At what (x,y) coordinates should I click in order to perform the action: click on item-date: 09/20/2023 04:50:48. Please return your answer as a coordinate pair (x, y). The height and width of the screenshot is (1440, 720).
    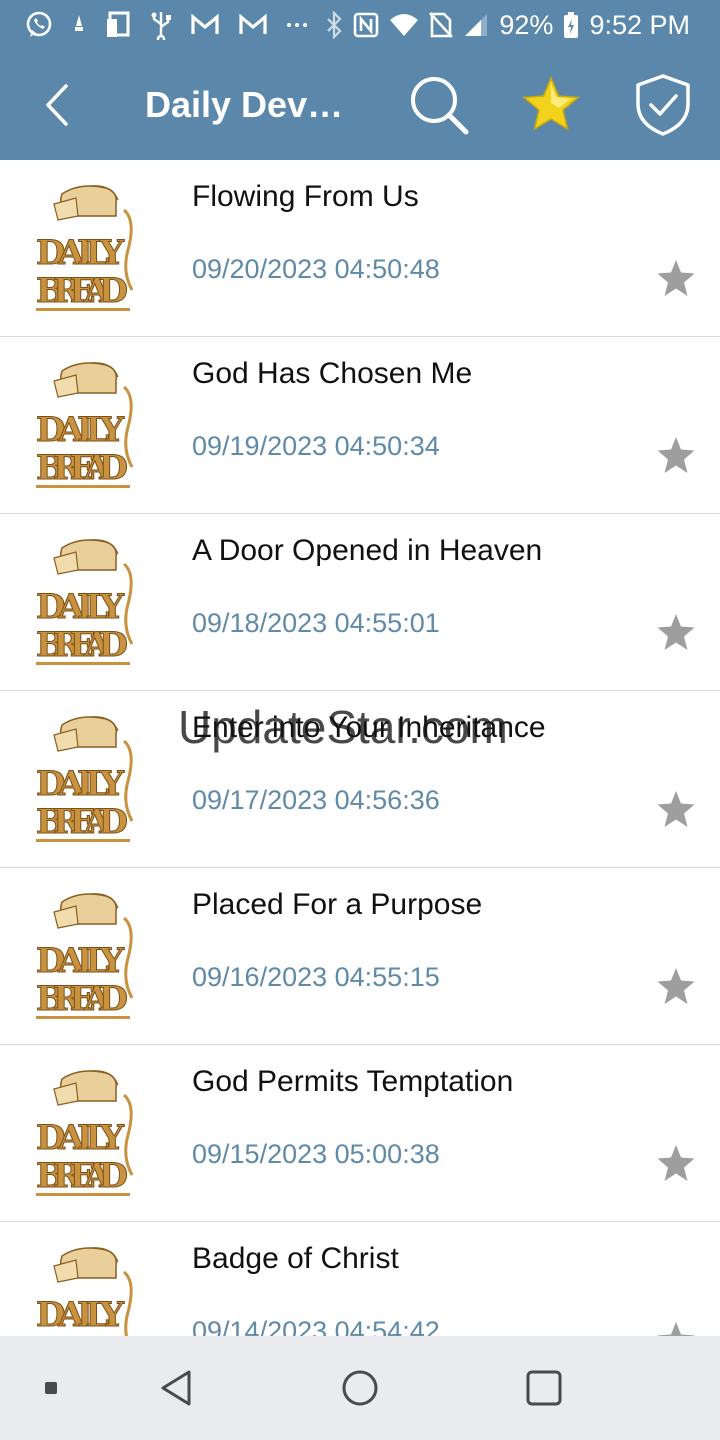
    Looking at the image, I should click on (316, 269).